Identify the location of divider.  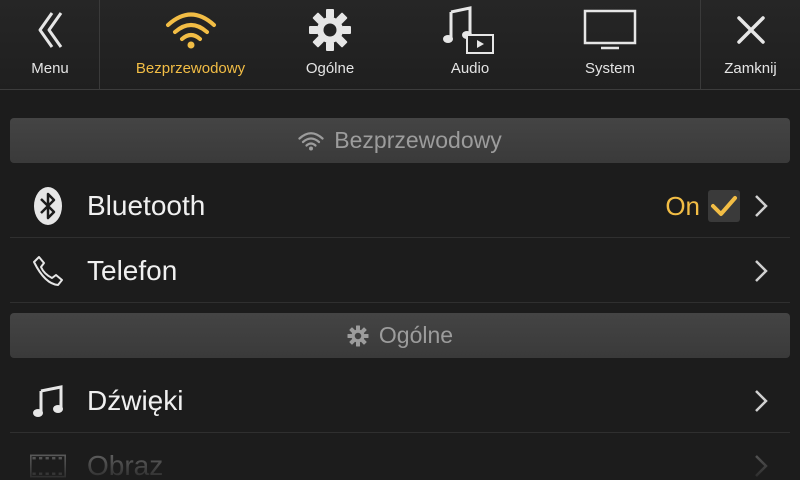
(99, 45).